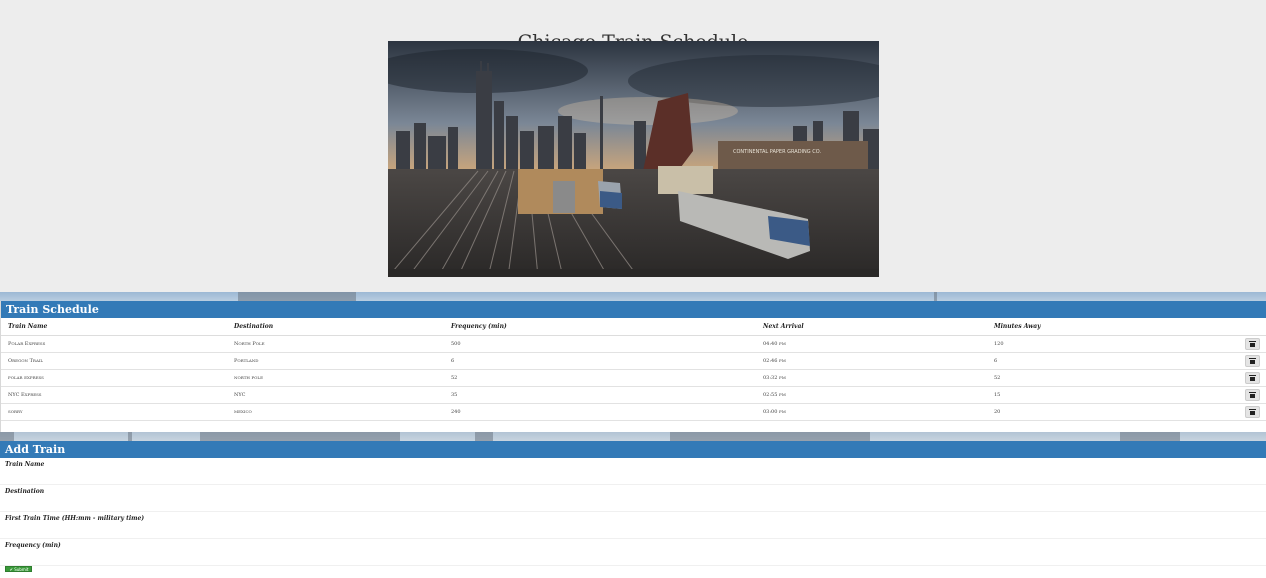 The image size is (1266, 578). What do you see at coordinates (114, 412) in the screenshot?
I see `cell-train-name: sorry` at bounding box center [114, 412].